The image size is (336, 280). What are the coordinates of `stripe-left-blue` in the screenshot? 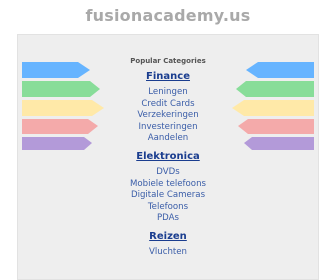 It's located at (56, 70).